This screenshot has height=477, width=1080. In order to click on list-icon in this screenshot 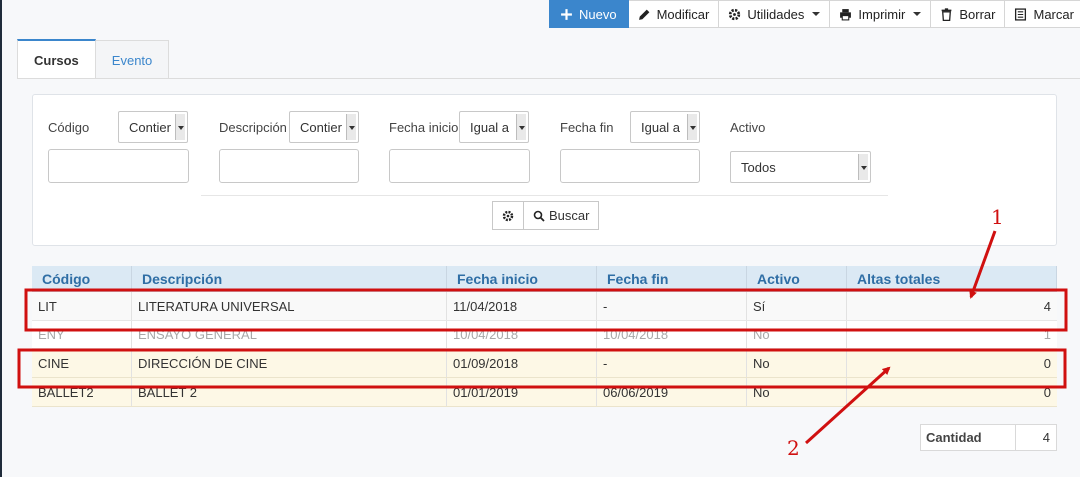, I will do `click(1021, 14)`.